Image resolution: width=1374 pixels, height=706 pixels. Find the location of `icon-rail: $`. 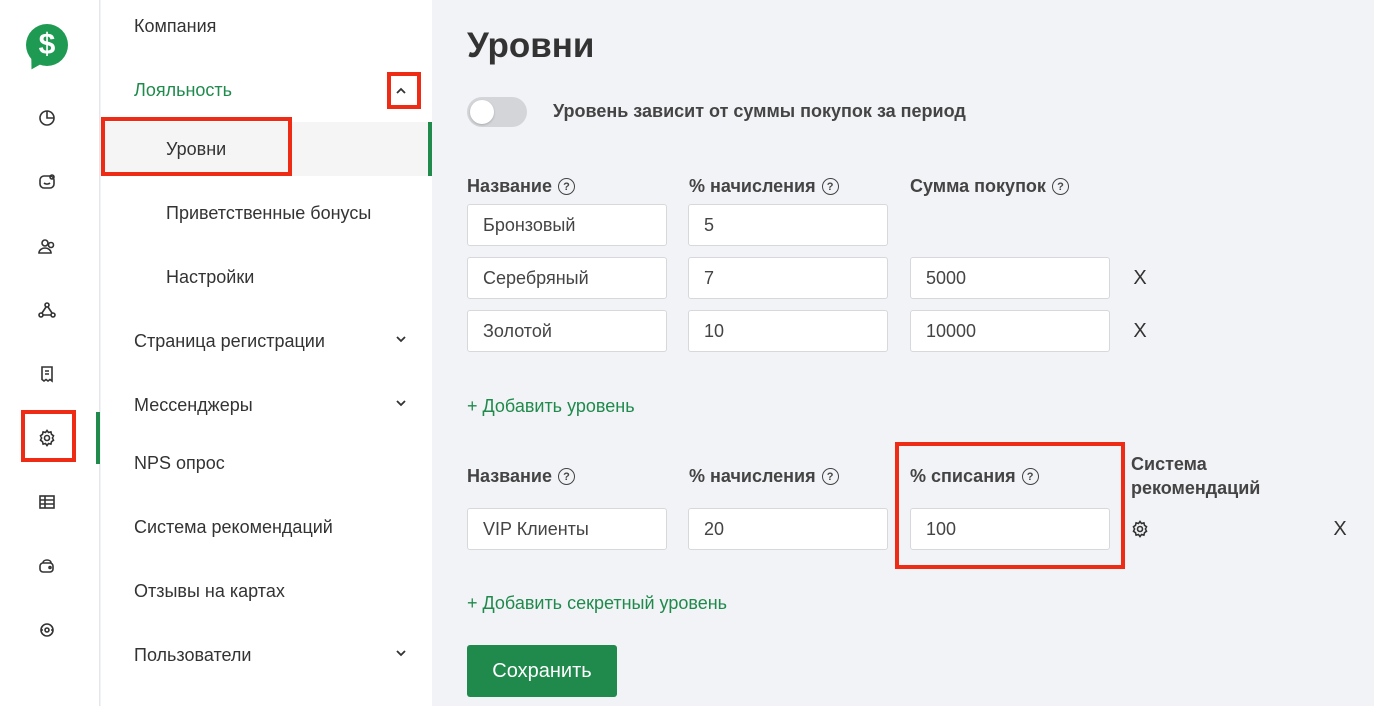

icon-rail: $ is located at coordinates (50, 353).